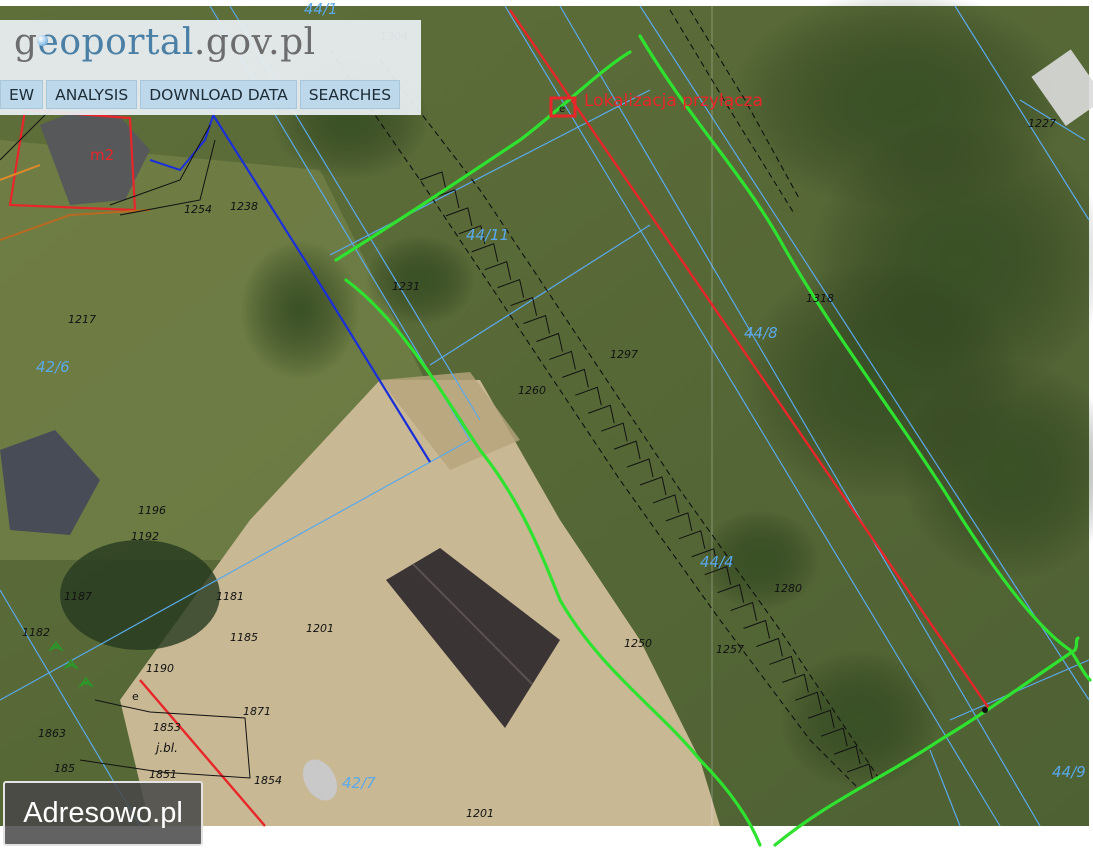 The height and width of the screenshot is (849, 1093). What do you see at coordinates (761, 333) in the screenshot?
I see `parcel-id: 44/8` at bounding box center [761, 333].